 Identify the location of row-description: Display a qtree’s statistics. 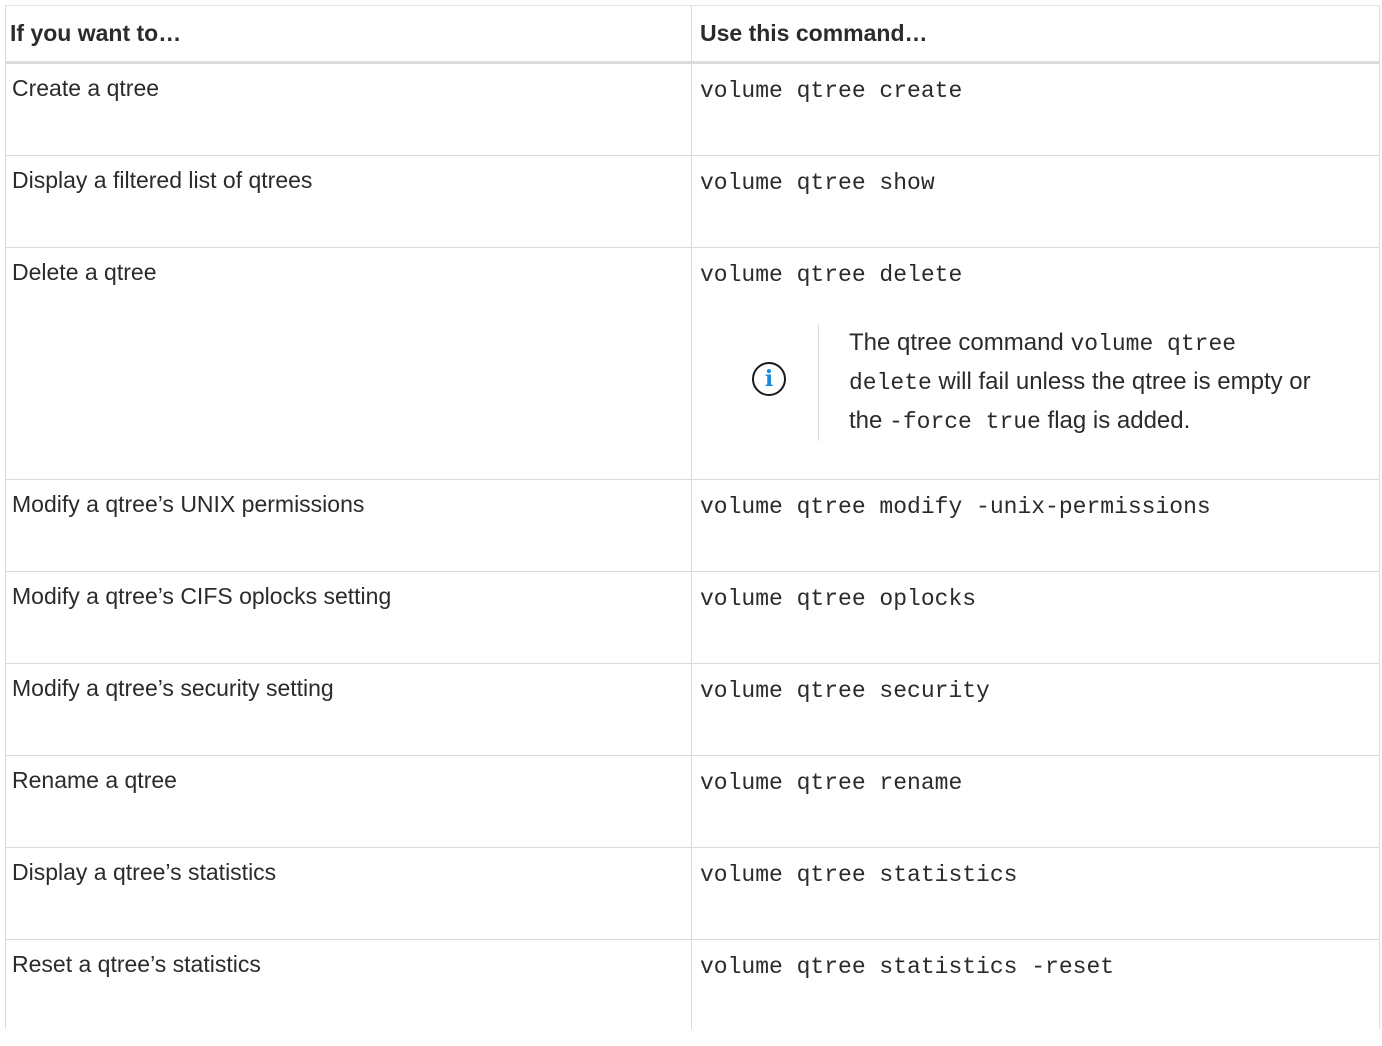
(348, 893).